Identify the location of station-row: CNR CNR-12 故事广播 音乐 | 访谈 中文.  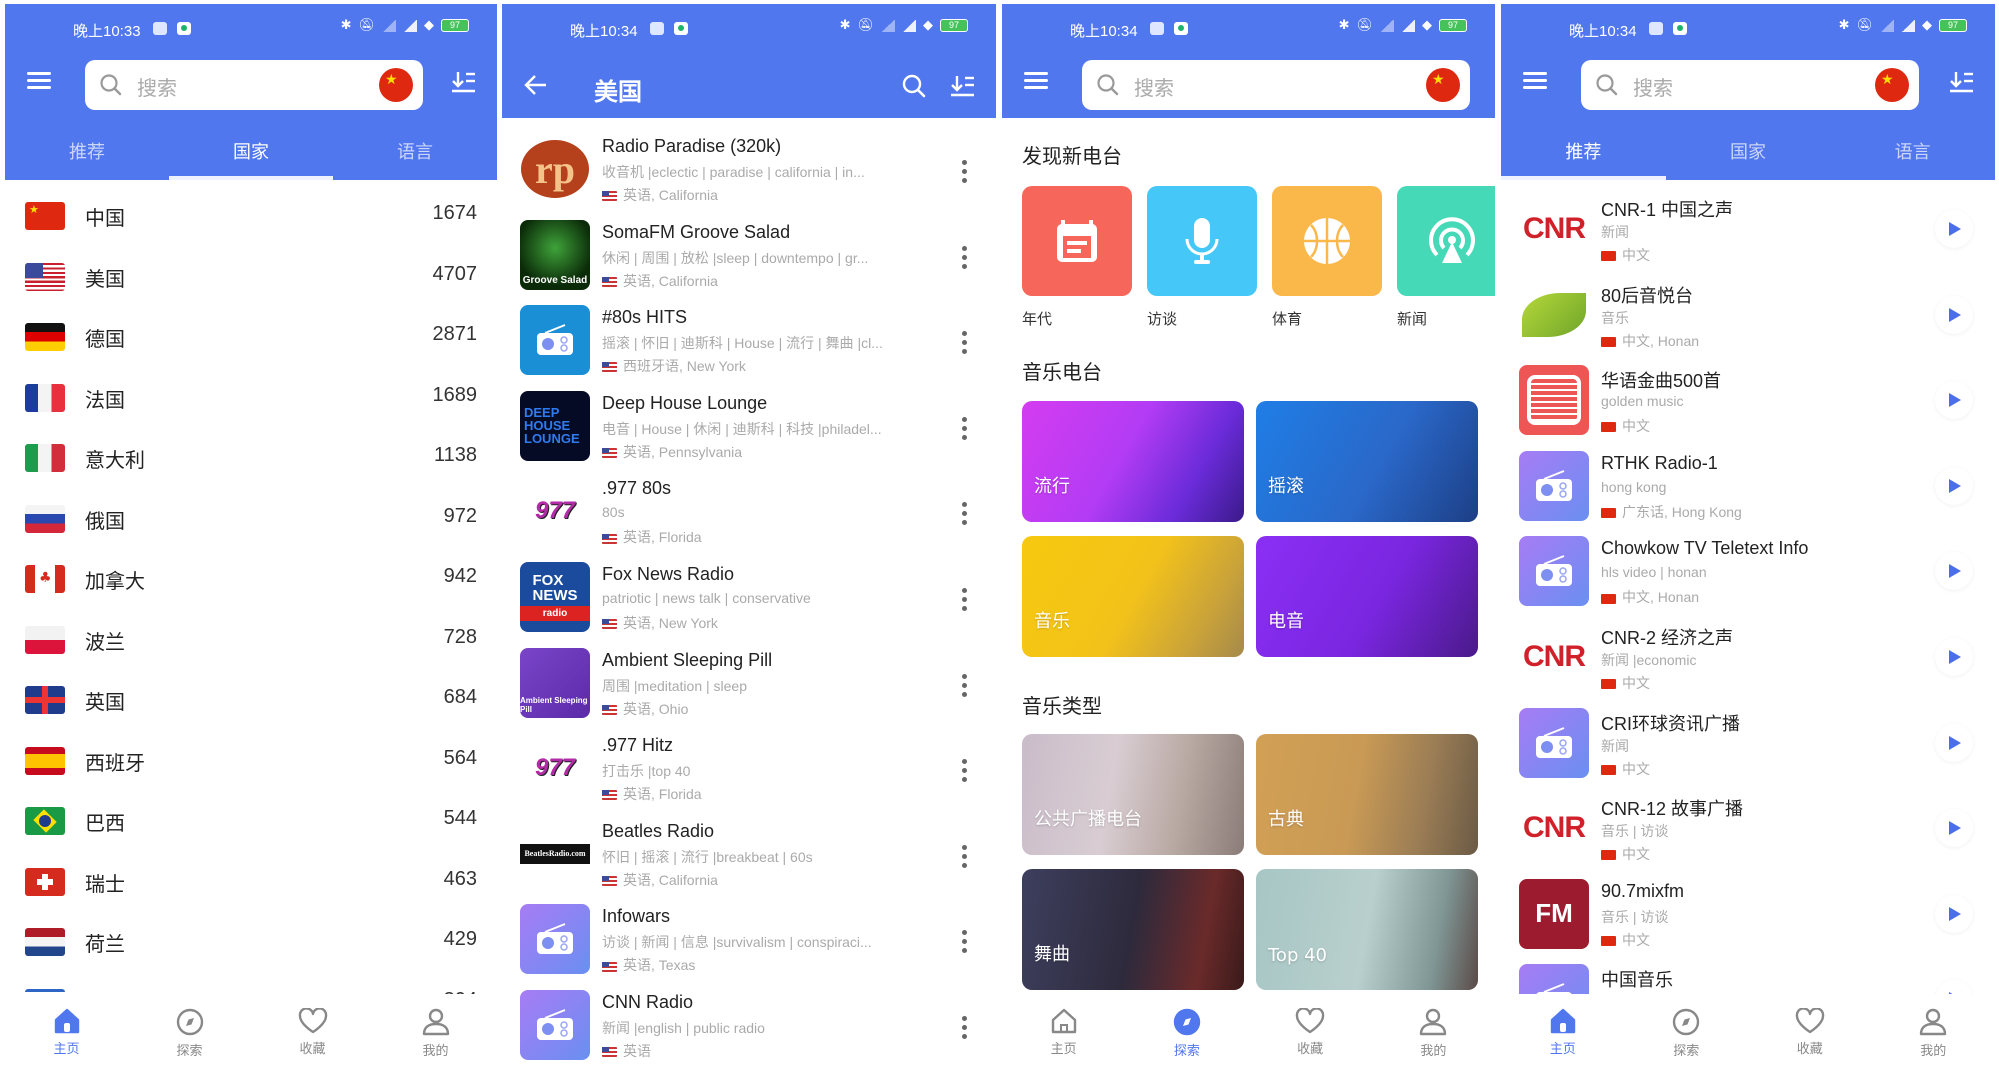
(1748, 832).